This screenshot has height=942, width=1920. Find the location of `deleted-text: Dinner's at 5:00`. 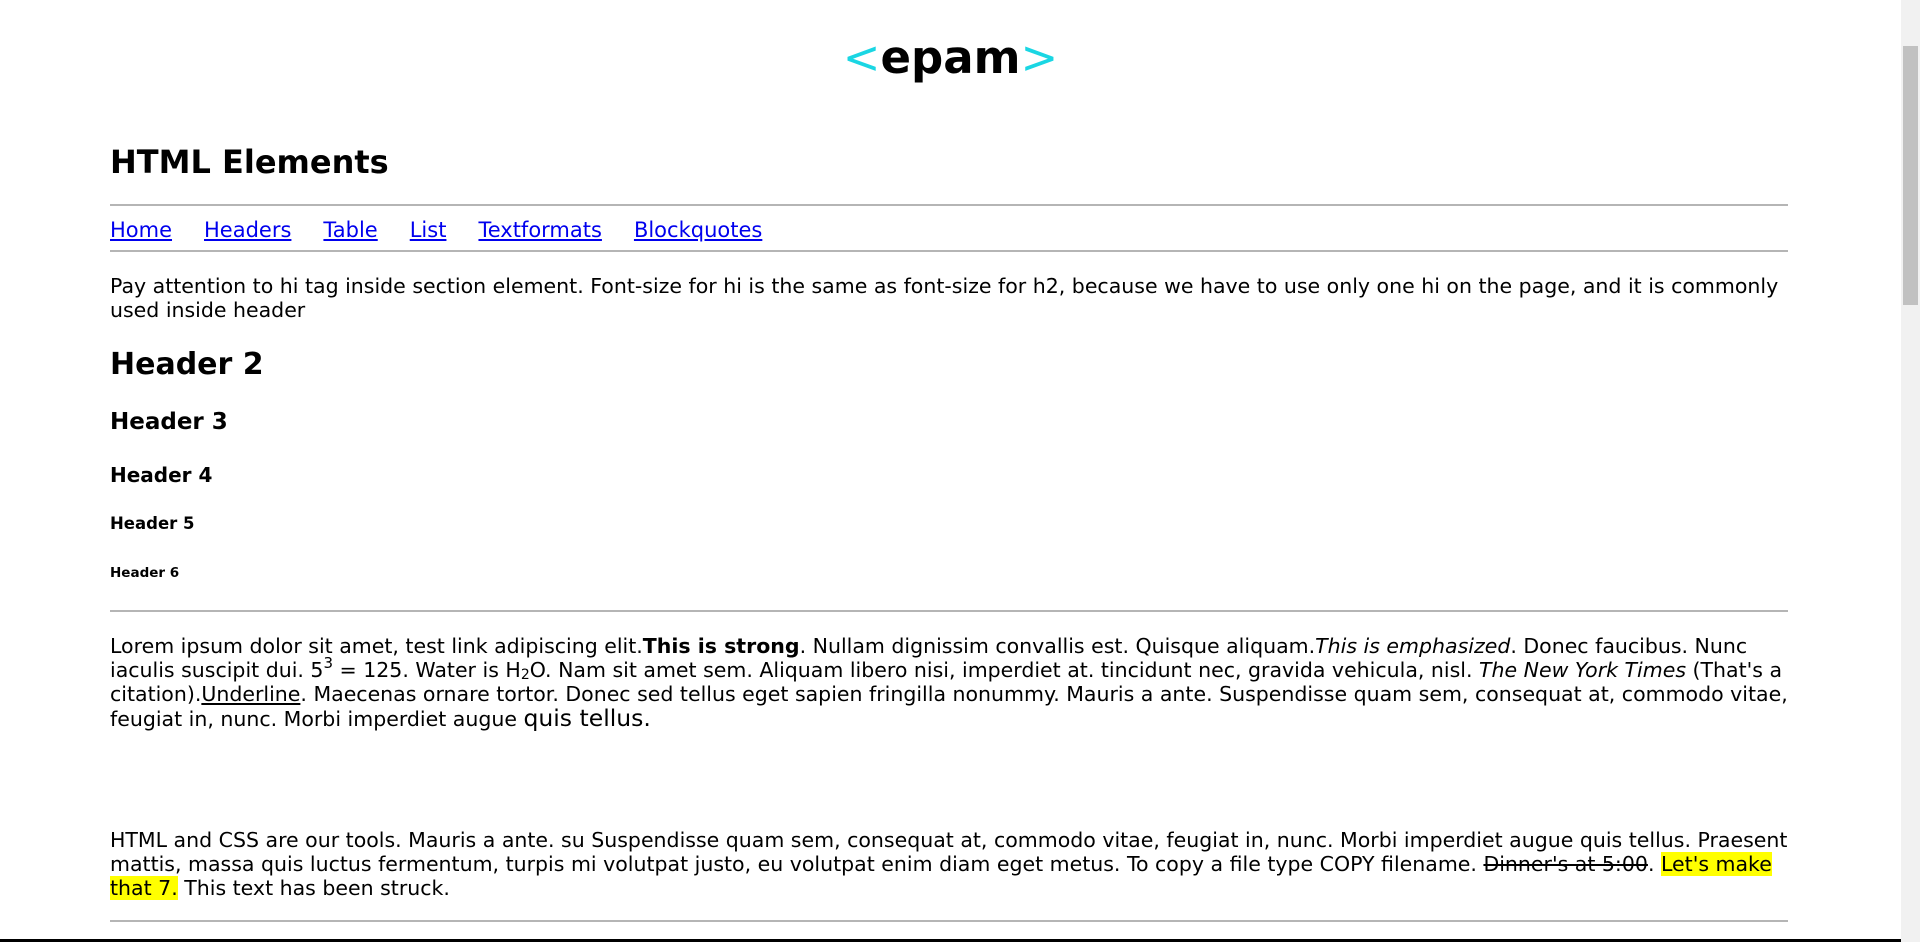

deleted-text: Dinner's at 5:00 is located at coordinates (1565, 864).